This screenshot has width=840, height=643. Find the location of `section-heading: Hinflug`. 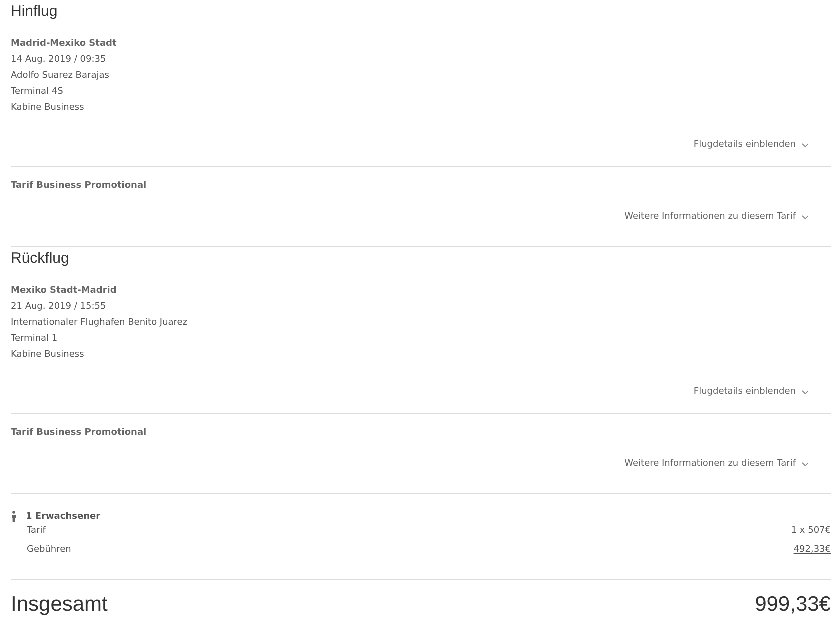

section-heading: Hinflug is located at coordinates (35, 12).